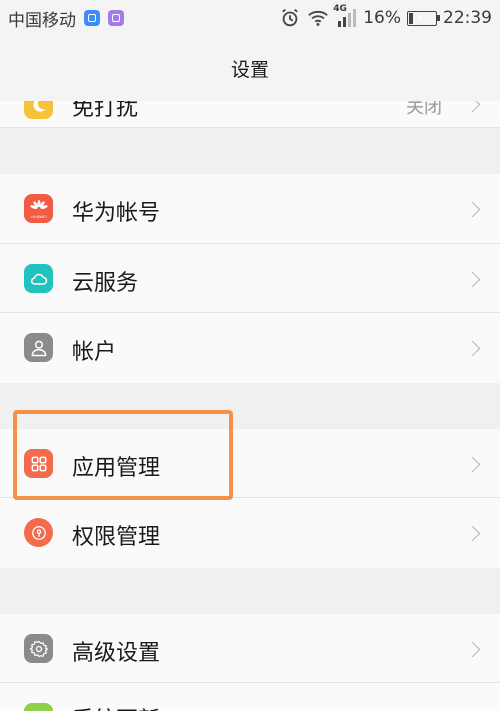 The height and width of the screenshot is (711, 500). I want to click on charging-bolt-icon: ⚡, so click(420, 17).